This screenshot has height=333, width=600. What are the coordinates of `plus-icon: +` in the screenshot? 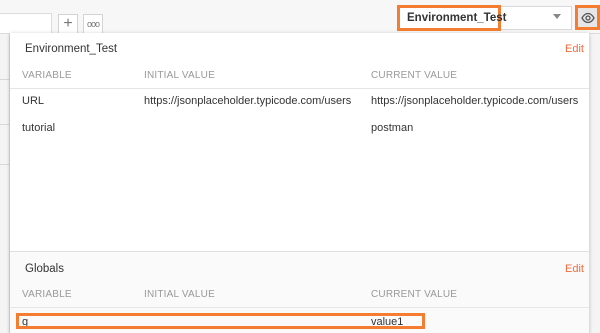 It's located at (68, 23).